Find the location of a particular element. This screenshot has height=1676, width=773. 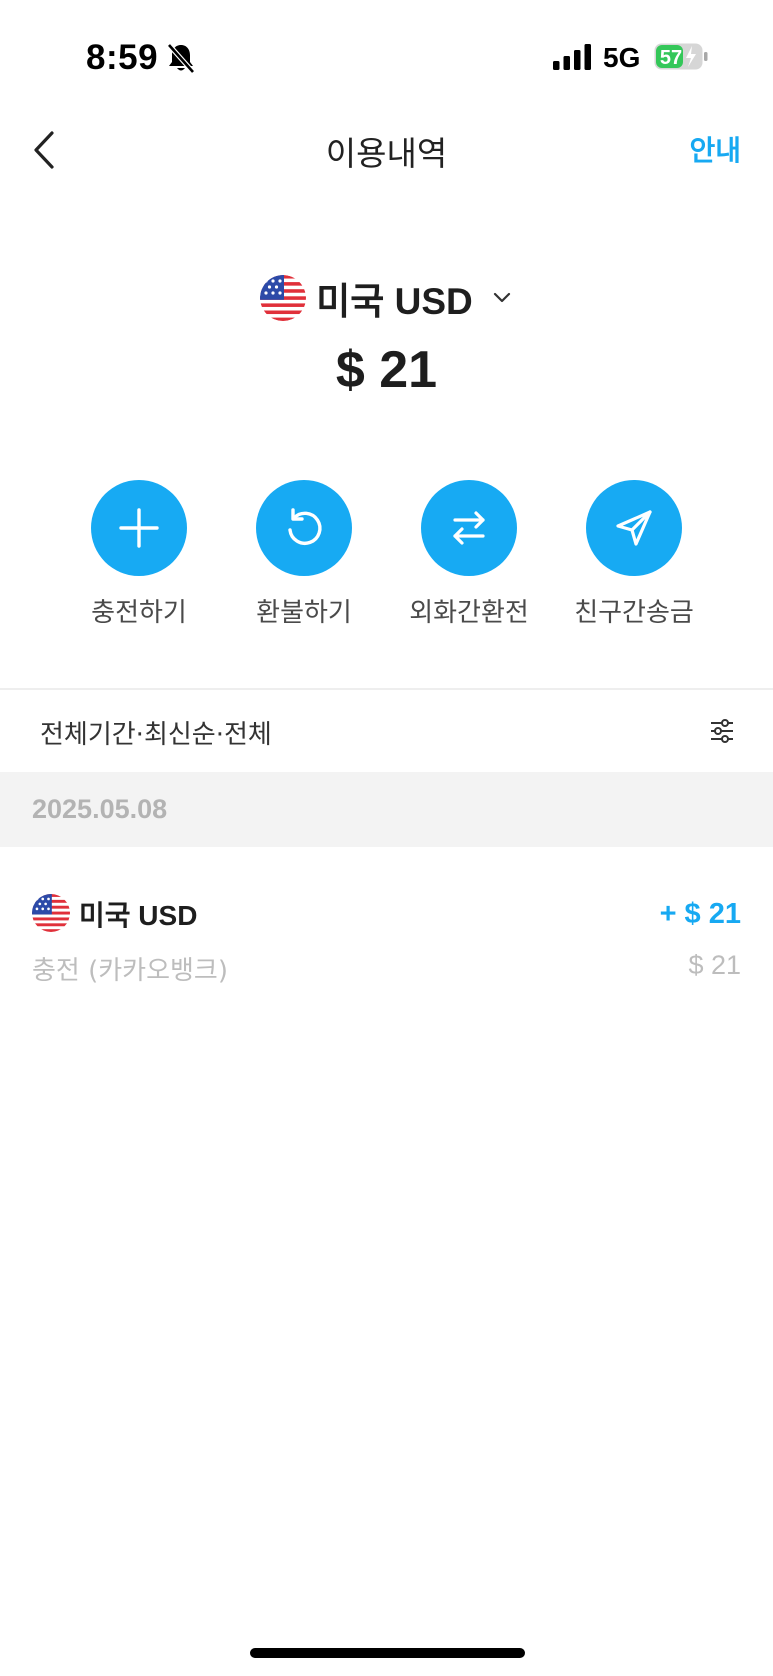

chevron-down-icon is located at coordinates (501, 297).